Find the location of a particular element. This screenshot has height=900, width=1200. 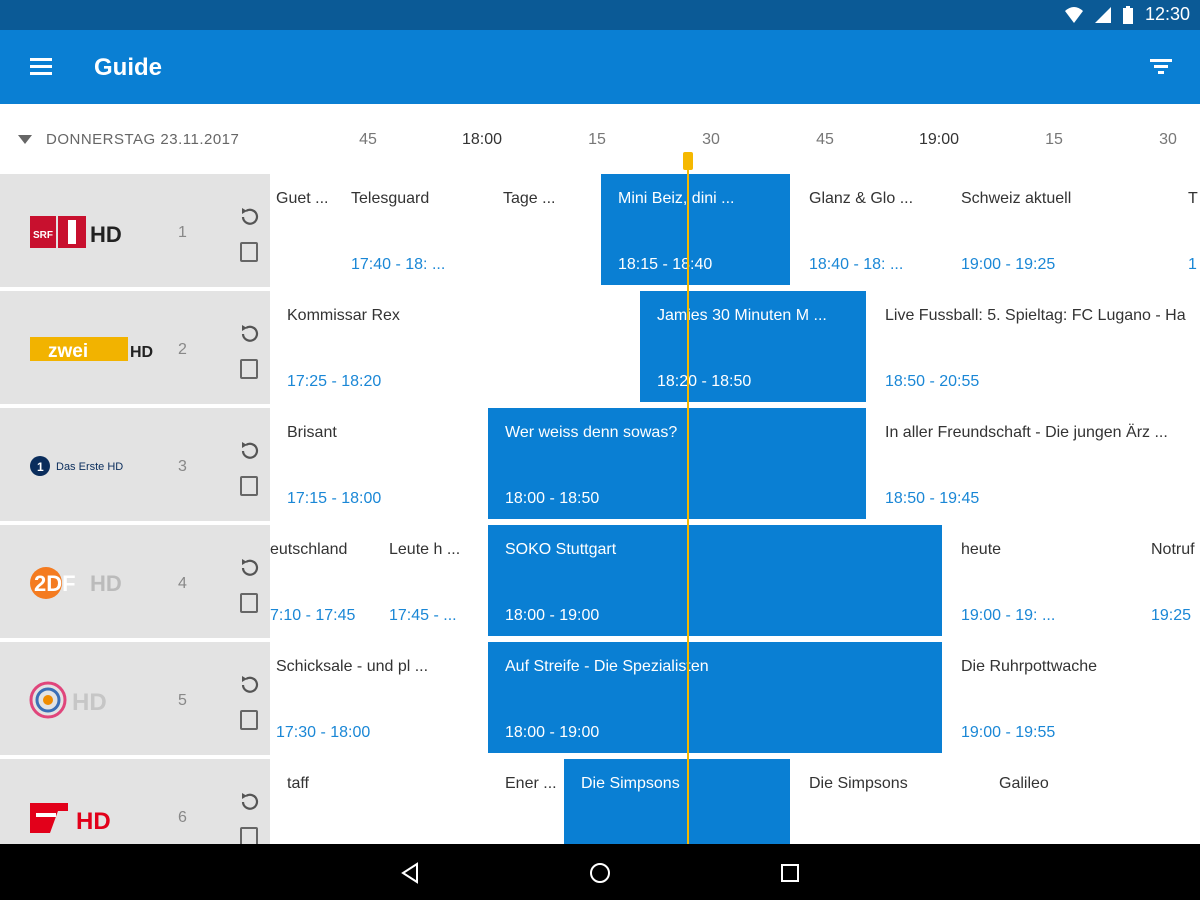

svg-text: 2DF is located at coordinates (55, 583).